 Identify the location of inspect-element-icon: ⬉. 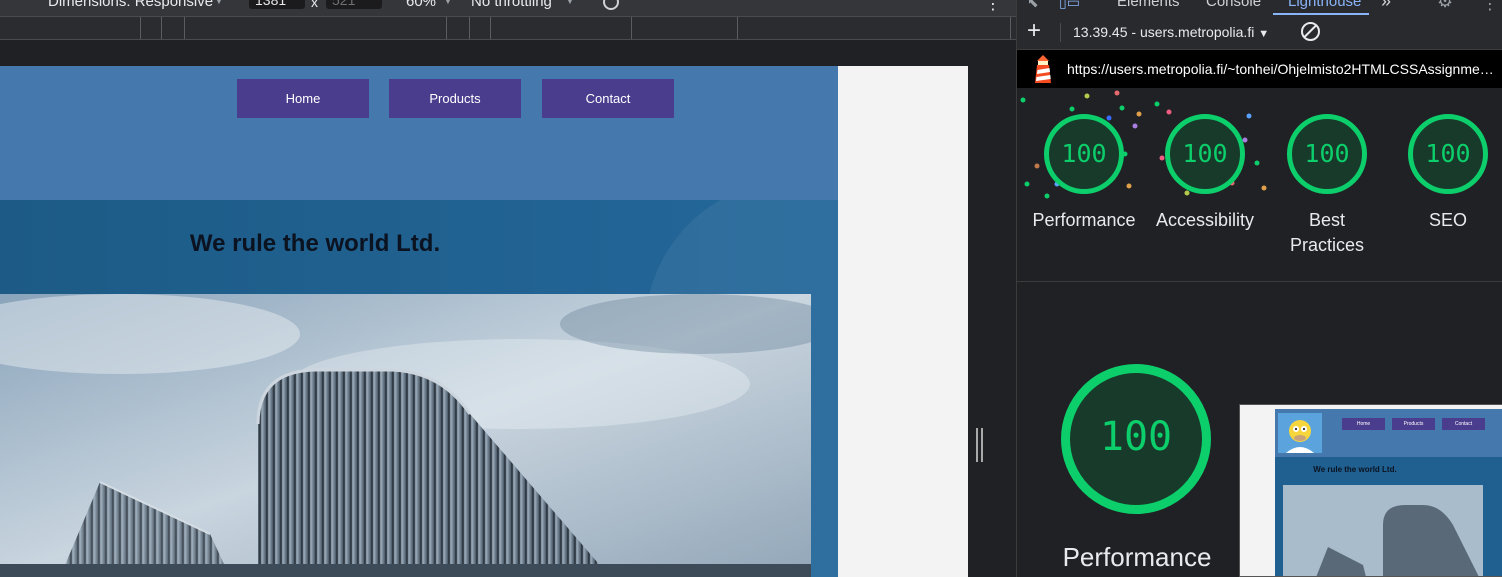
(1033, 5).